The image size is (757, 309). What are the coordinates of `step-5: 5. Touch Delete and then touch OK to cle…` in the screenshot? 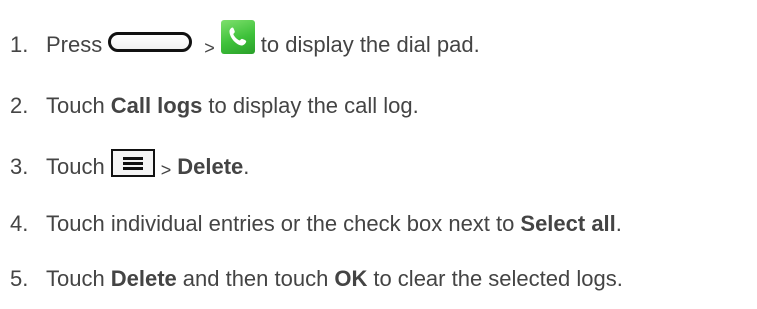 It's located at (316, 279).